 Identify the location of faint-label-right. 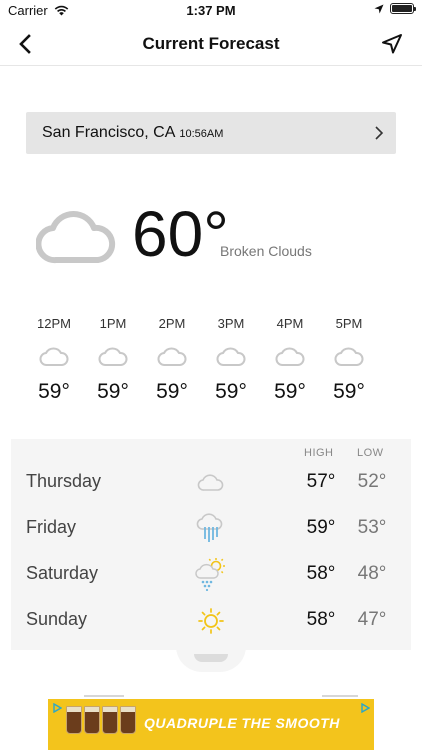
(340, 695).